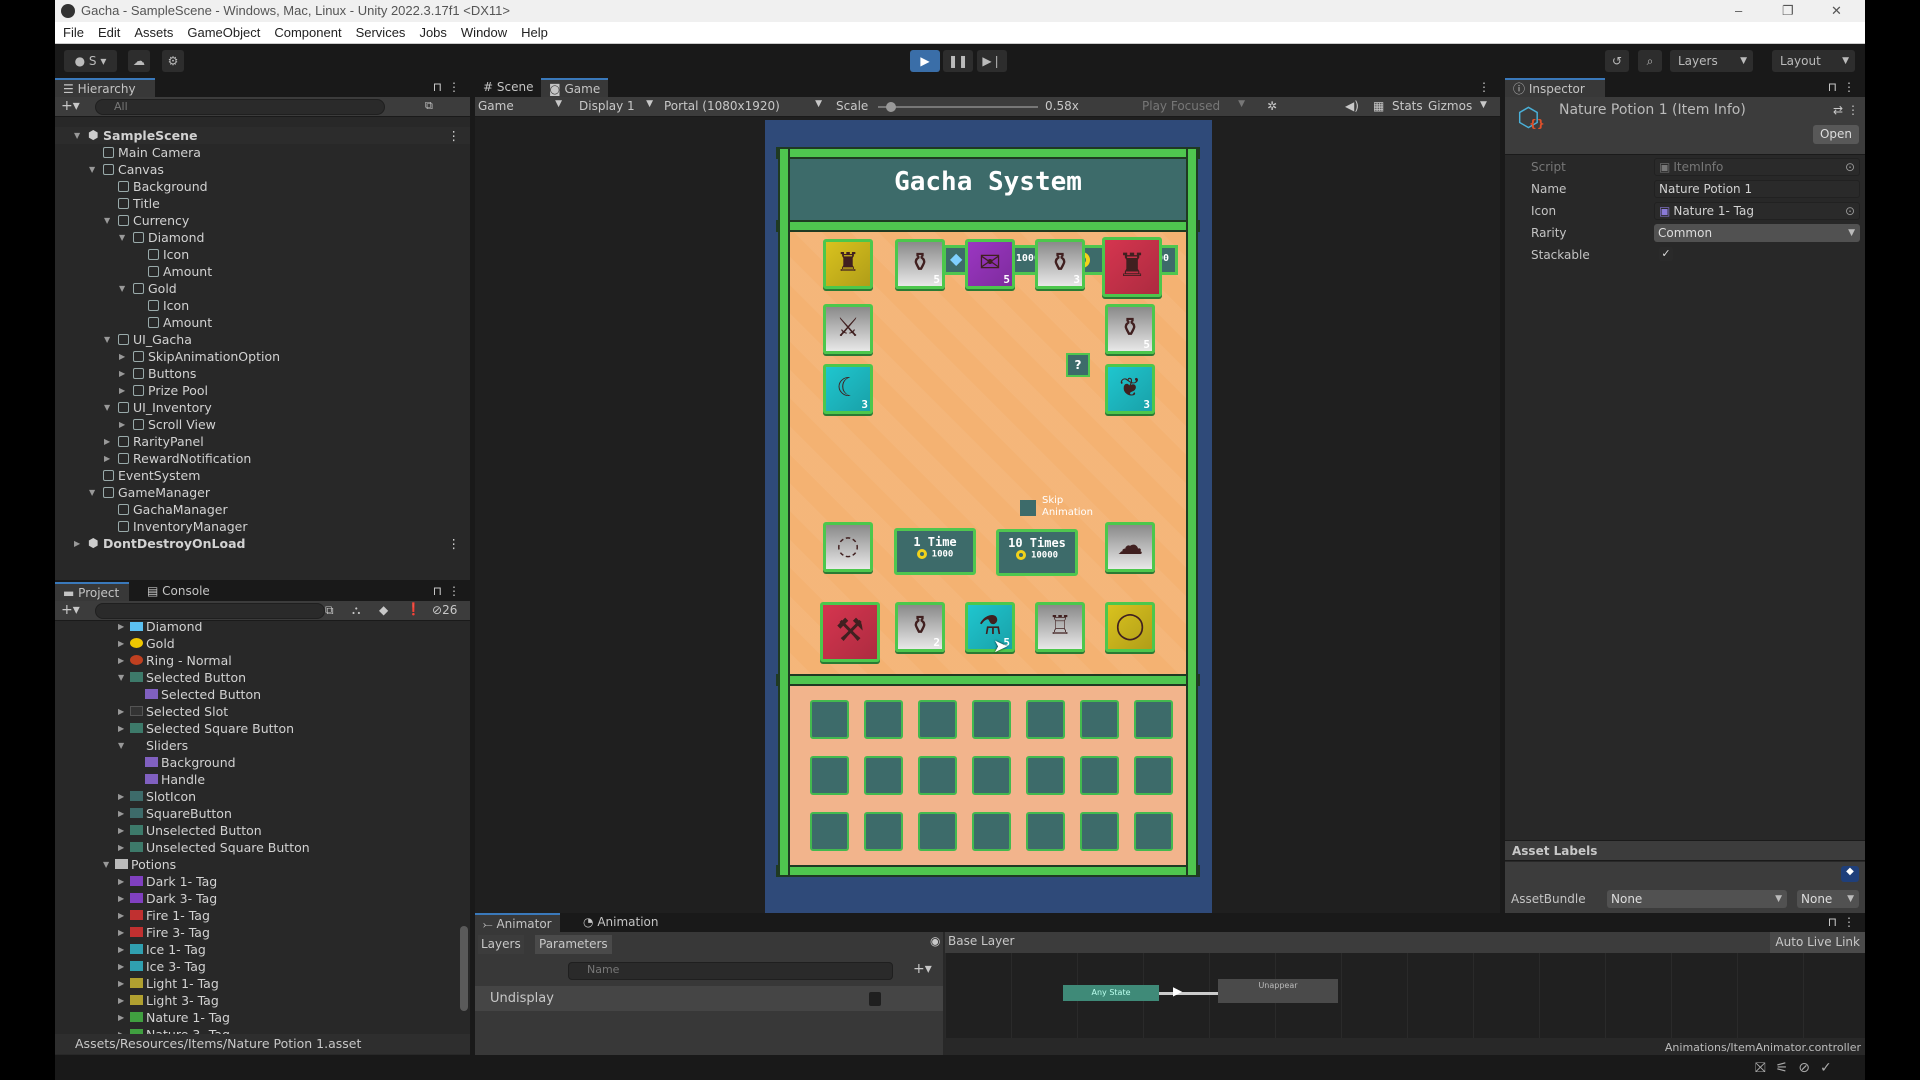  Describe the element at coordinates (255, 1000) in the screenshot. I see `project-item: ▶ Light 3- Tag` at that location.